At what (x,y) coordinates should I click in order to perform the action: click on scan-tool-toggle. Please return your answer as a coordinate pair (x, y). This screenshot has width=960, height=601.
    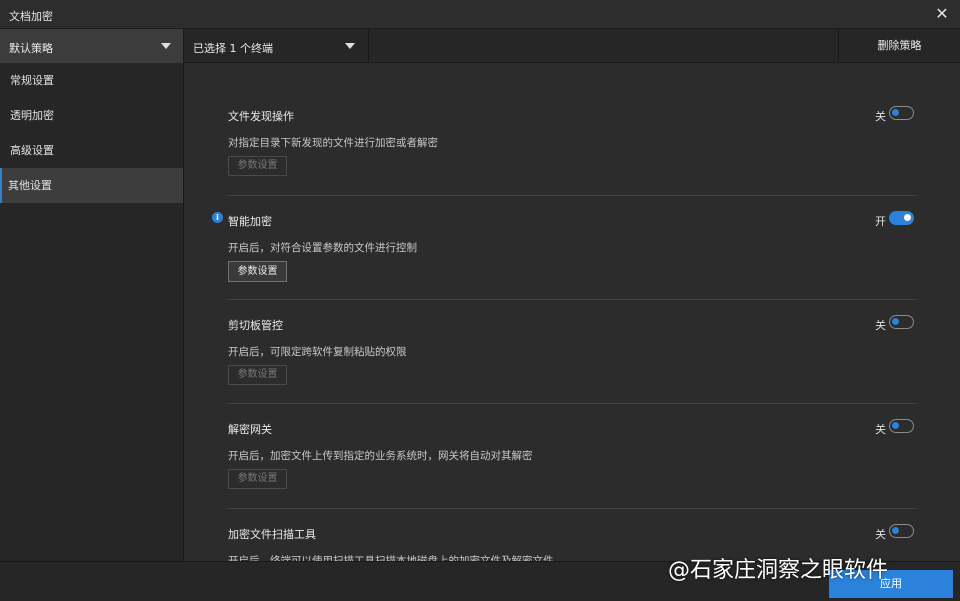
    Looking at the image, I should click on (901, 531).